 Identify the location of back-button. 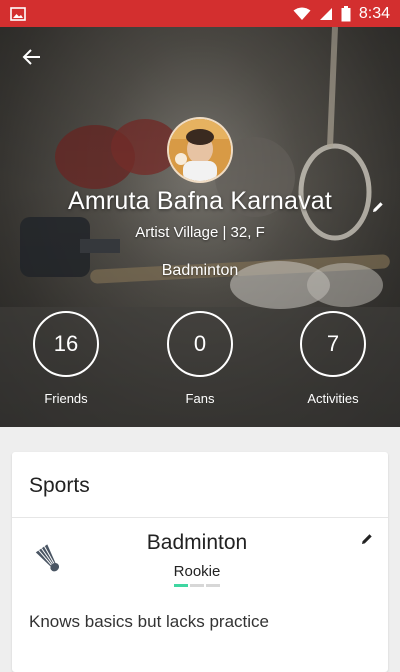
(32, 59).